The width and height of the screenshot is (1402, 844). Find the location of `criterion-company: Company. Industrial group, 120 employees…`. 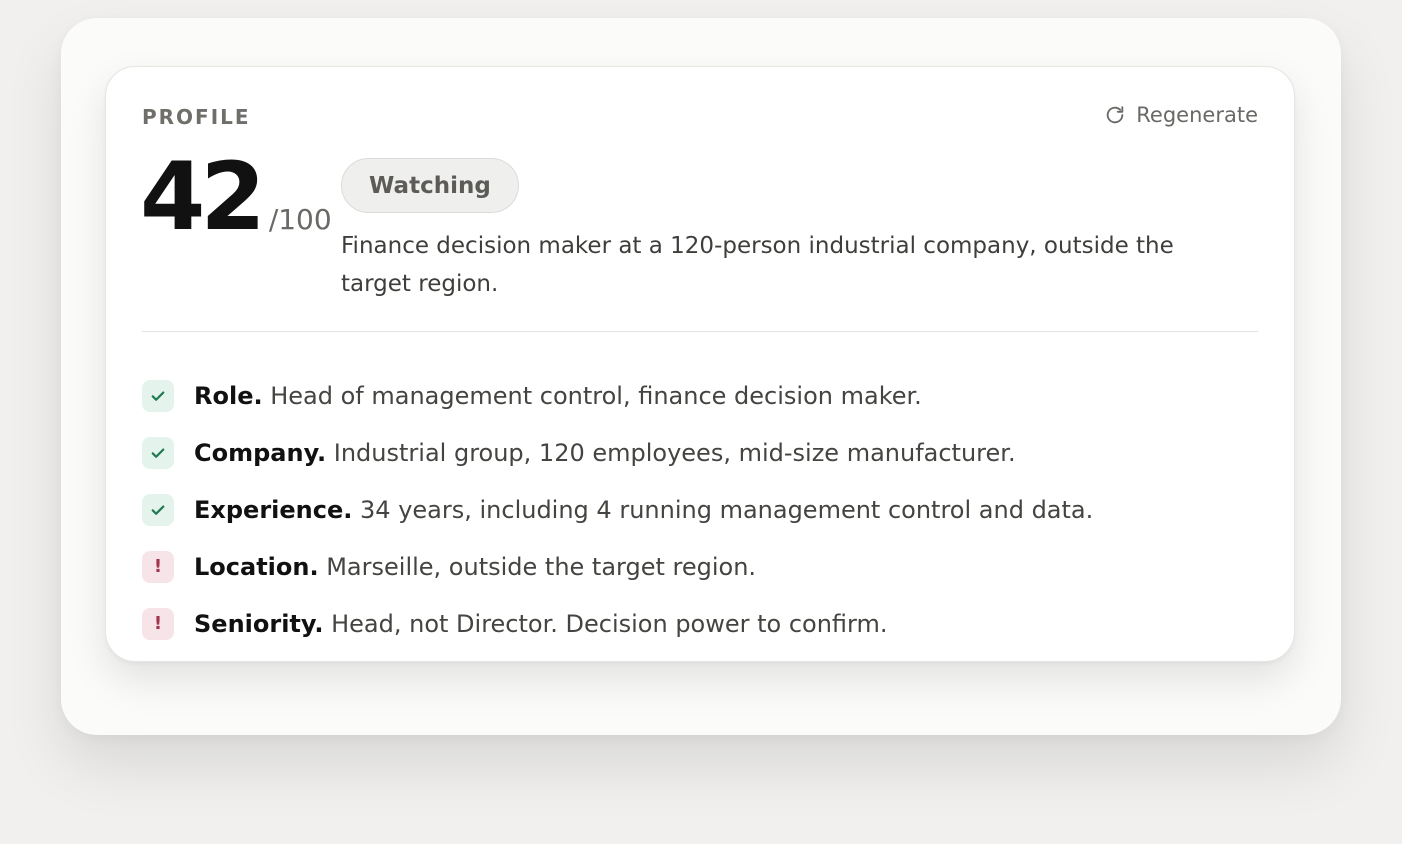

criterion-company: Company. Industrial group, 120 employees… is located at coordinates (701, 452).